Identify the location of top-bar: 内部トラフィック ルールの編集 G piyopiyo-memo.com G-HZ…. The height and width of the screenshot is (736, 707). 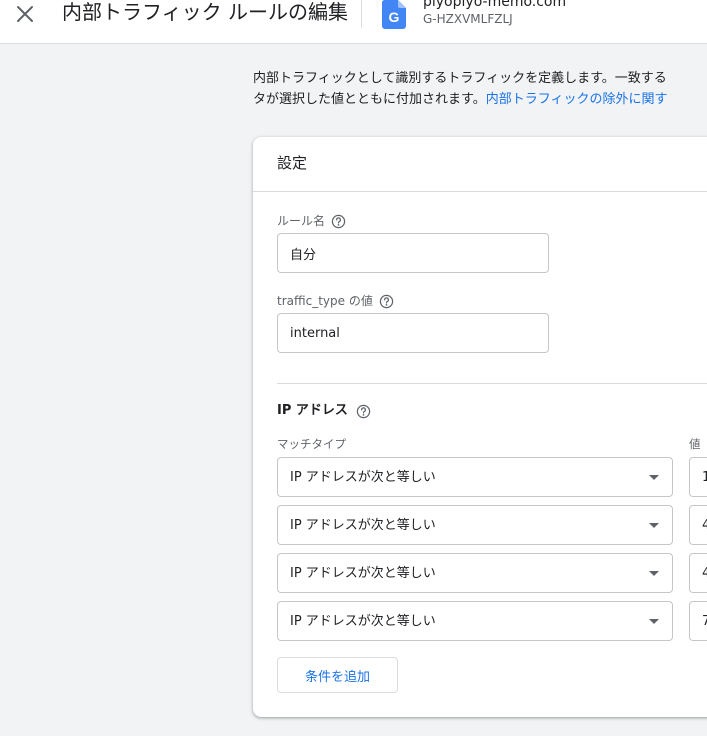
(353, 22).